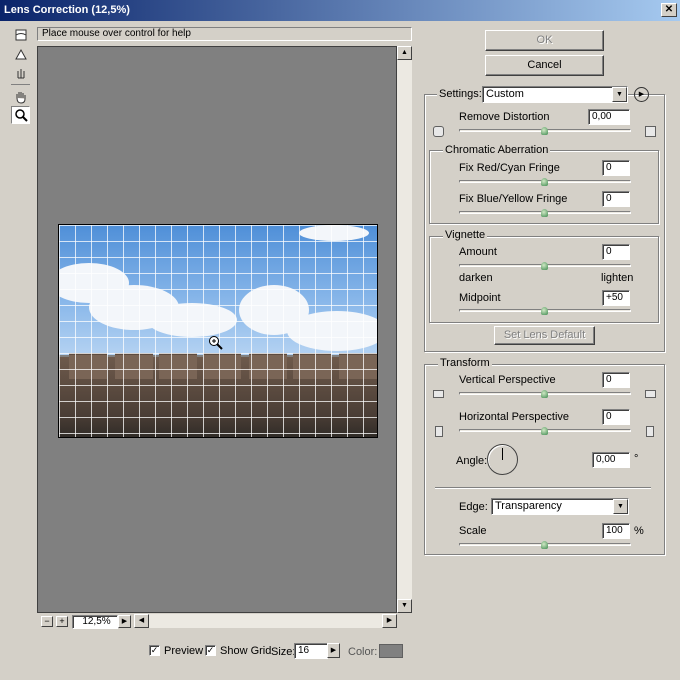 This screenshot has width=680, height=680. I want to click on vertical-perspective-slider, so click(545, 394).